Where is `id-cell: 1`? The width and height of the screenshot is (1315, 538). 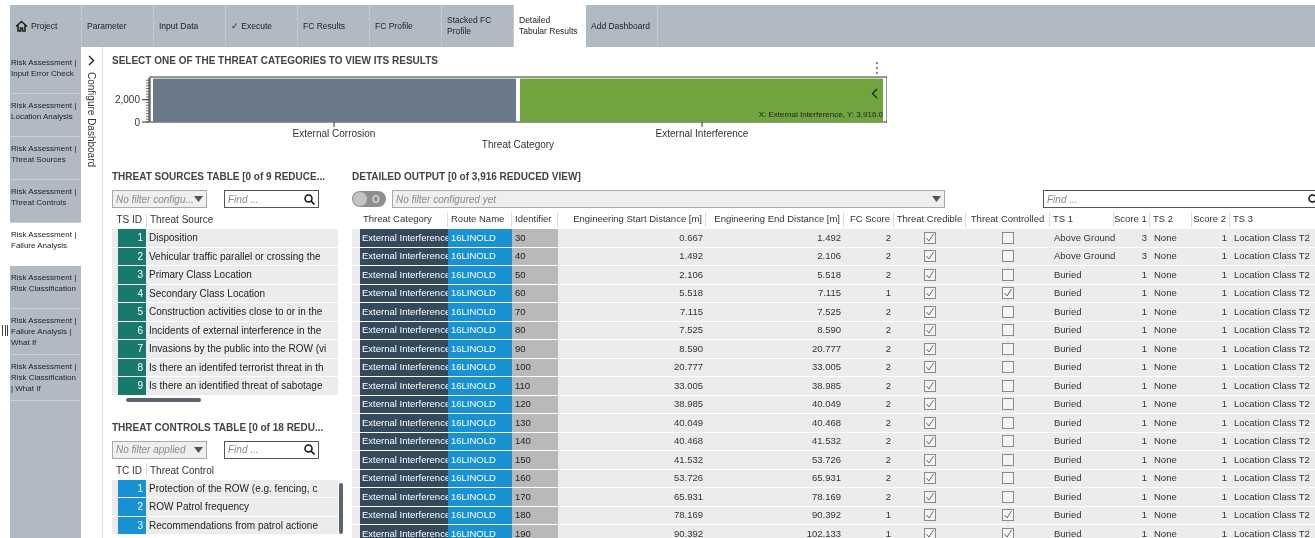 id-cell: 1 is located at coordinates (132, 238).